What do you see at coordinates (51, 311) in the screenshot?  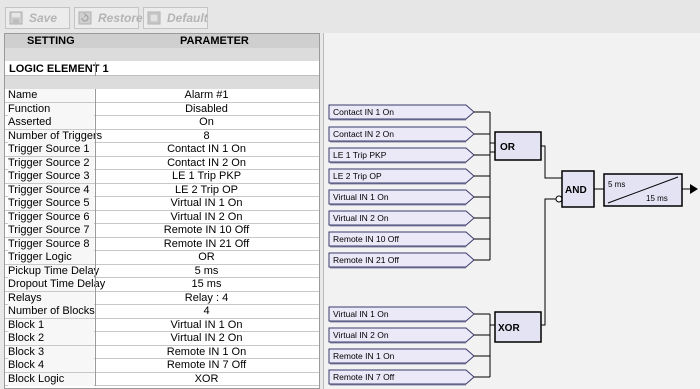 I see `setting-name: Number of Blocks` at bounding box center [51, 311].